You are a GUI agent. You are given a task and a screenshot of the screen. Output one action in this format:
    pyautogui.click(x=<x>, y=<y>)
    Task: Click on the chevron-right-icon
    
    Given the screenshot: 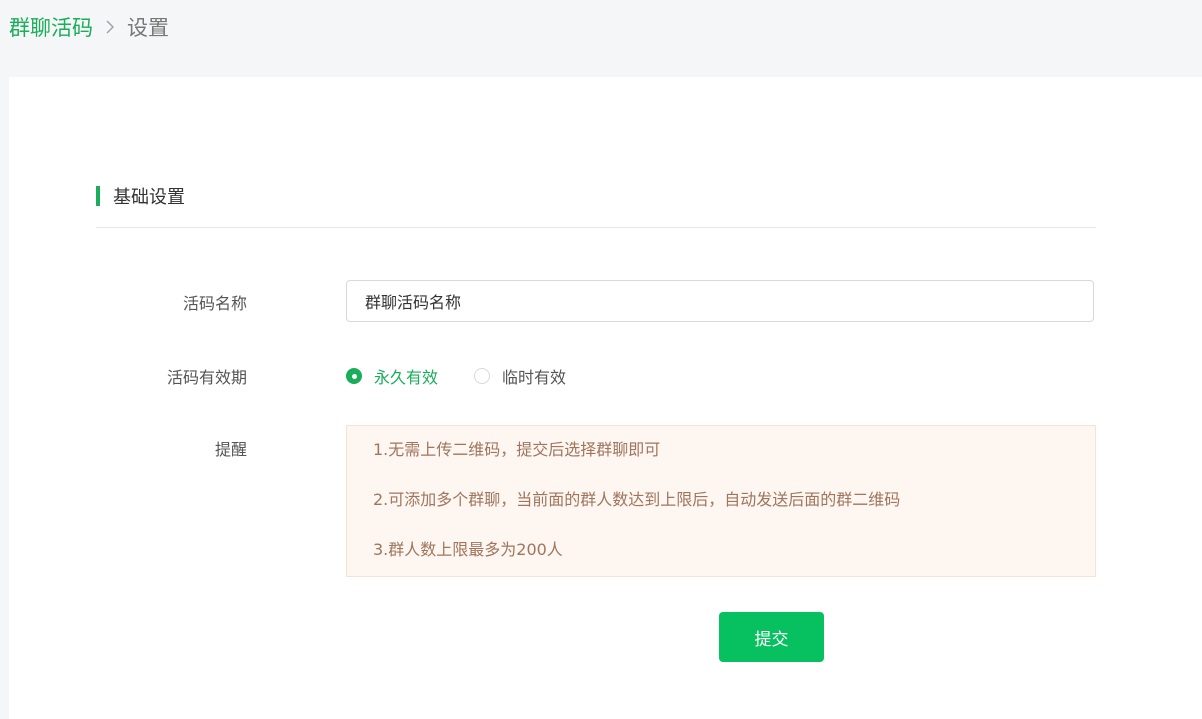 What is the action you would take?
    pyautogui.click(x=110, y=27)
    